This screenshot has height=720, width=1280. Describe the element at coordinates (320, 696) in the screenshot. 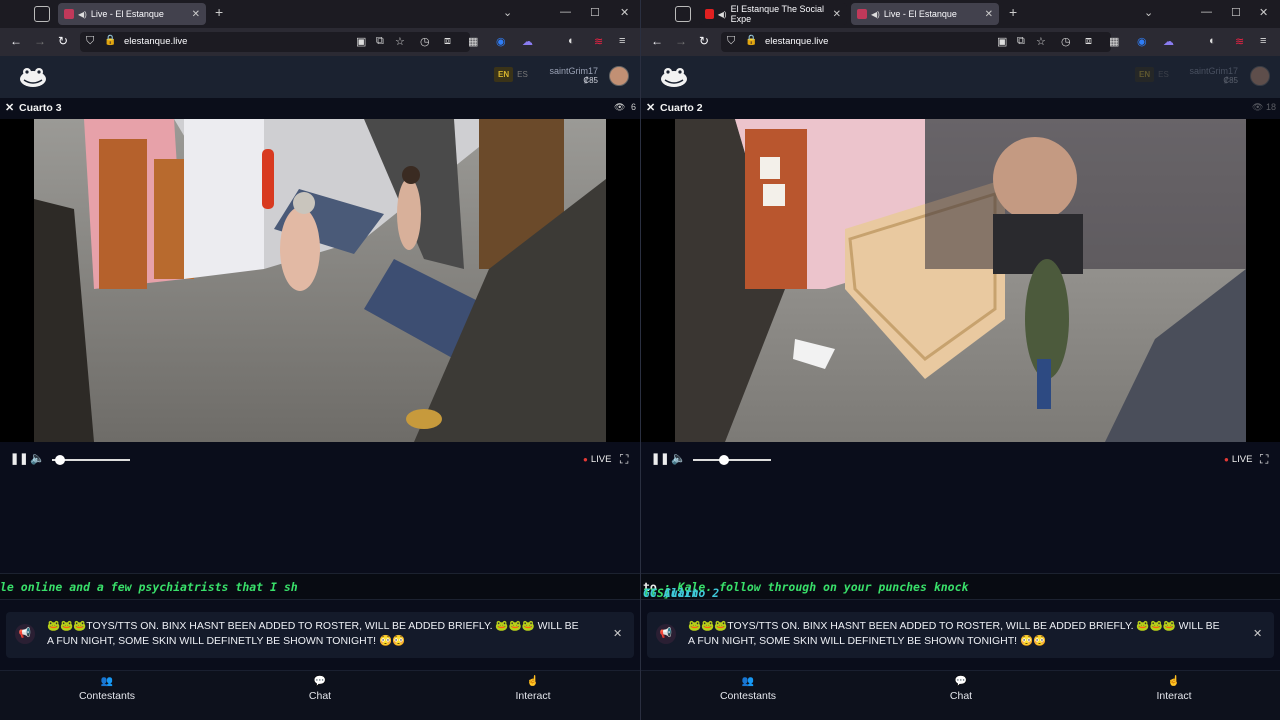

I see `nav-chat-label: Chat` at that location.